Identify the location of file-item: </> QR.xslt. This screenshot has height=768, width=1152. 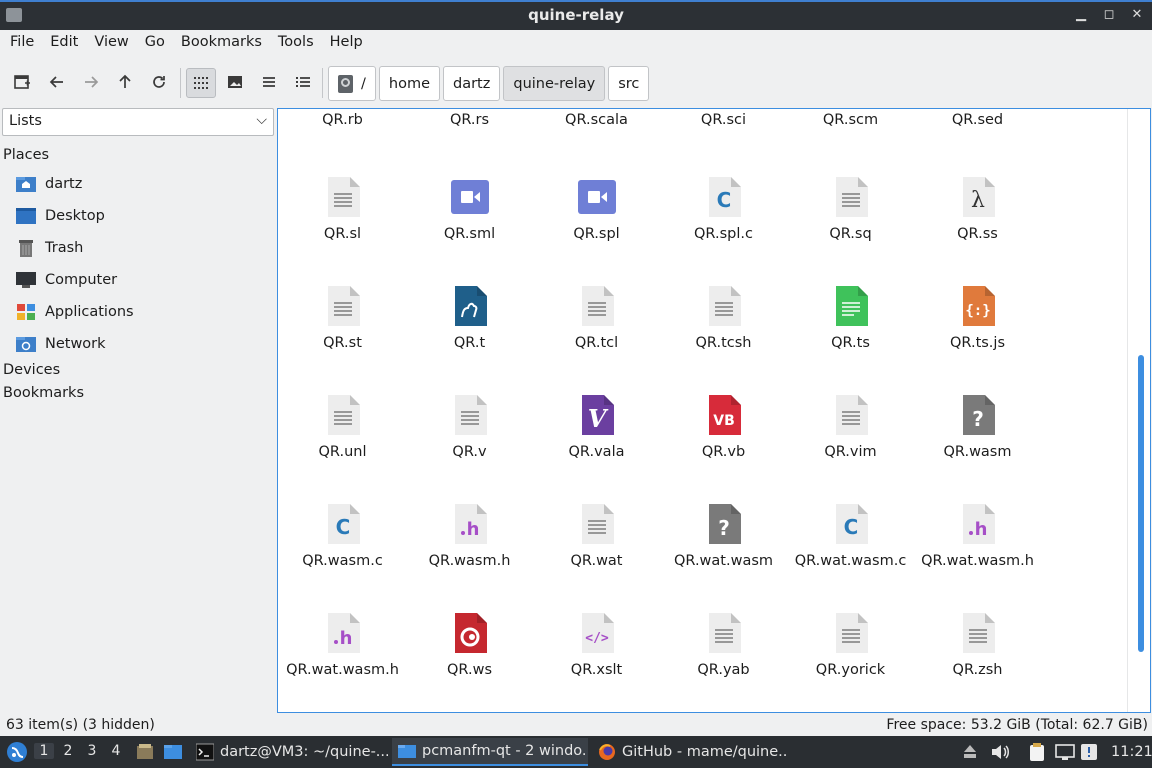
(596, 662).